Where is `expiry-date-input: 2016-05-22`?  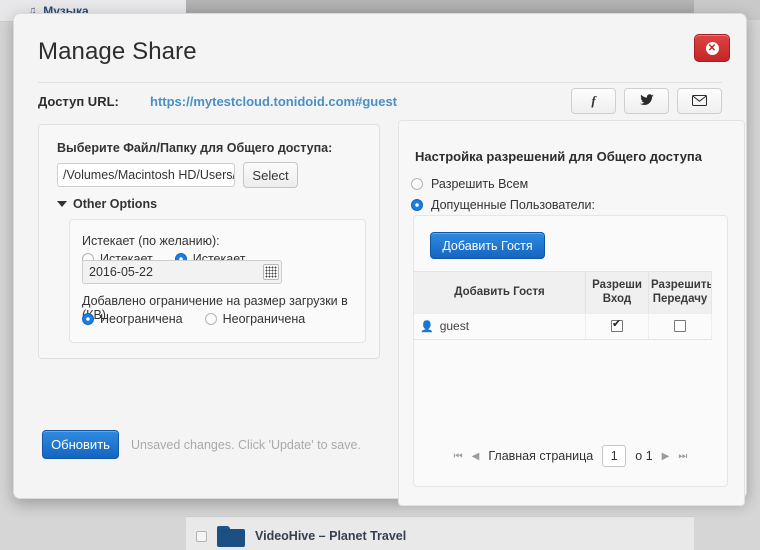
expiry-date-input: 2016-05-22 is located at coordinates (182, 272).